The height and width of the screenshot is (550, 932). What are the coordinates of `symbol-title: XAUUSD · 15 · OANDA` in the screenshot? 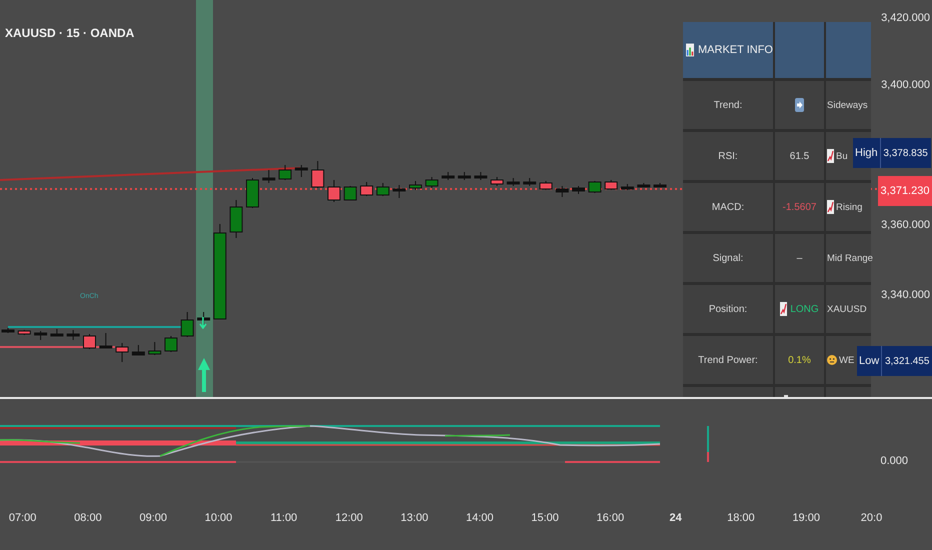 It's located at (69, 33).